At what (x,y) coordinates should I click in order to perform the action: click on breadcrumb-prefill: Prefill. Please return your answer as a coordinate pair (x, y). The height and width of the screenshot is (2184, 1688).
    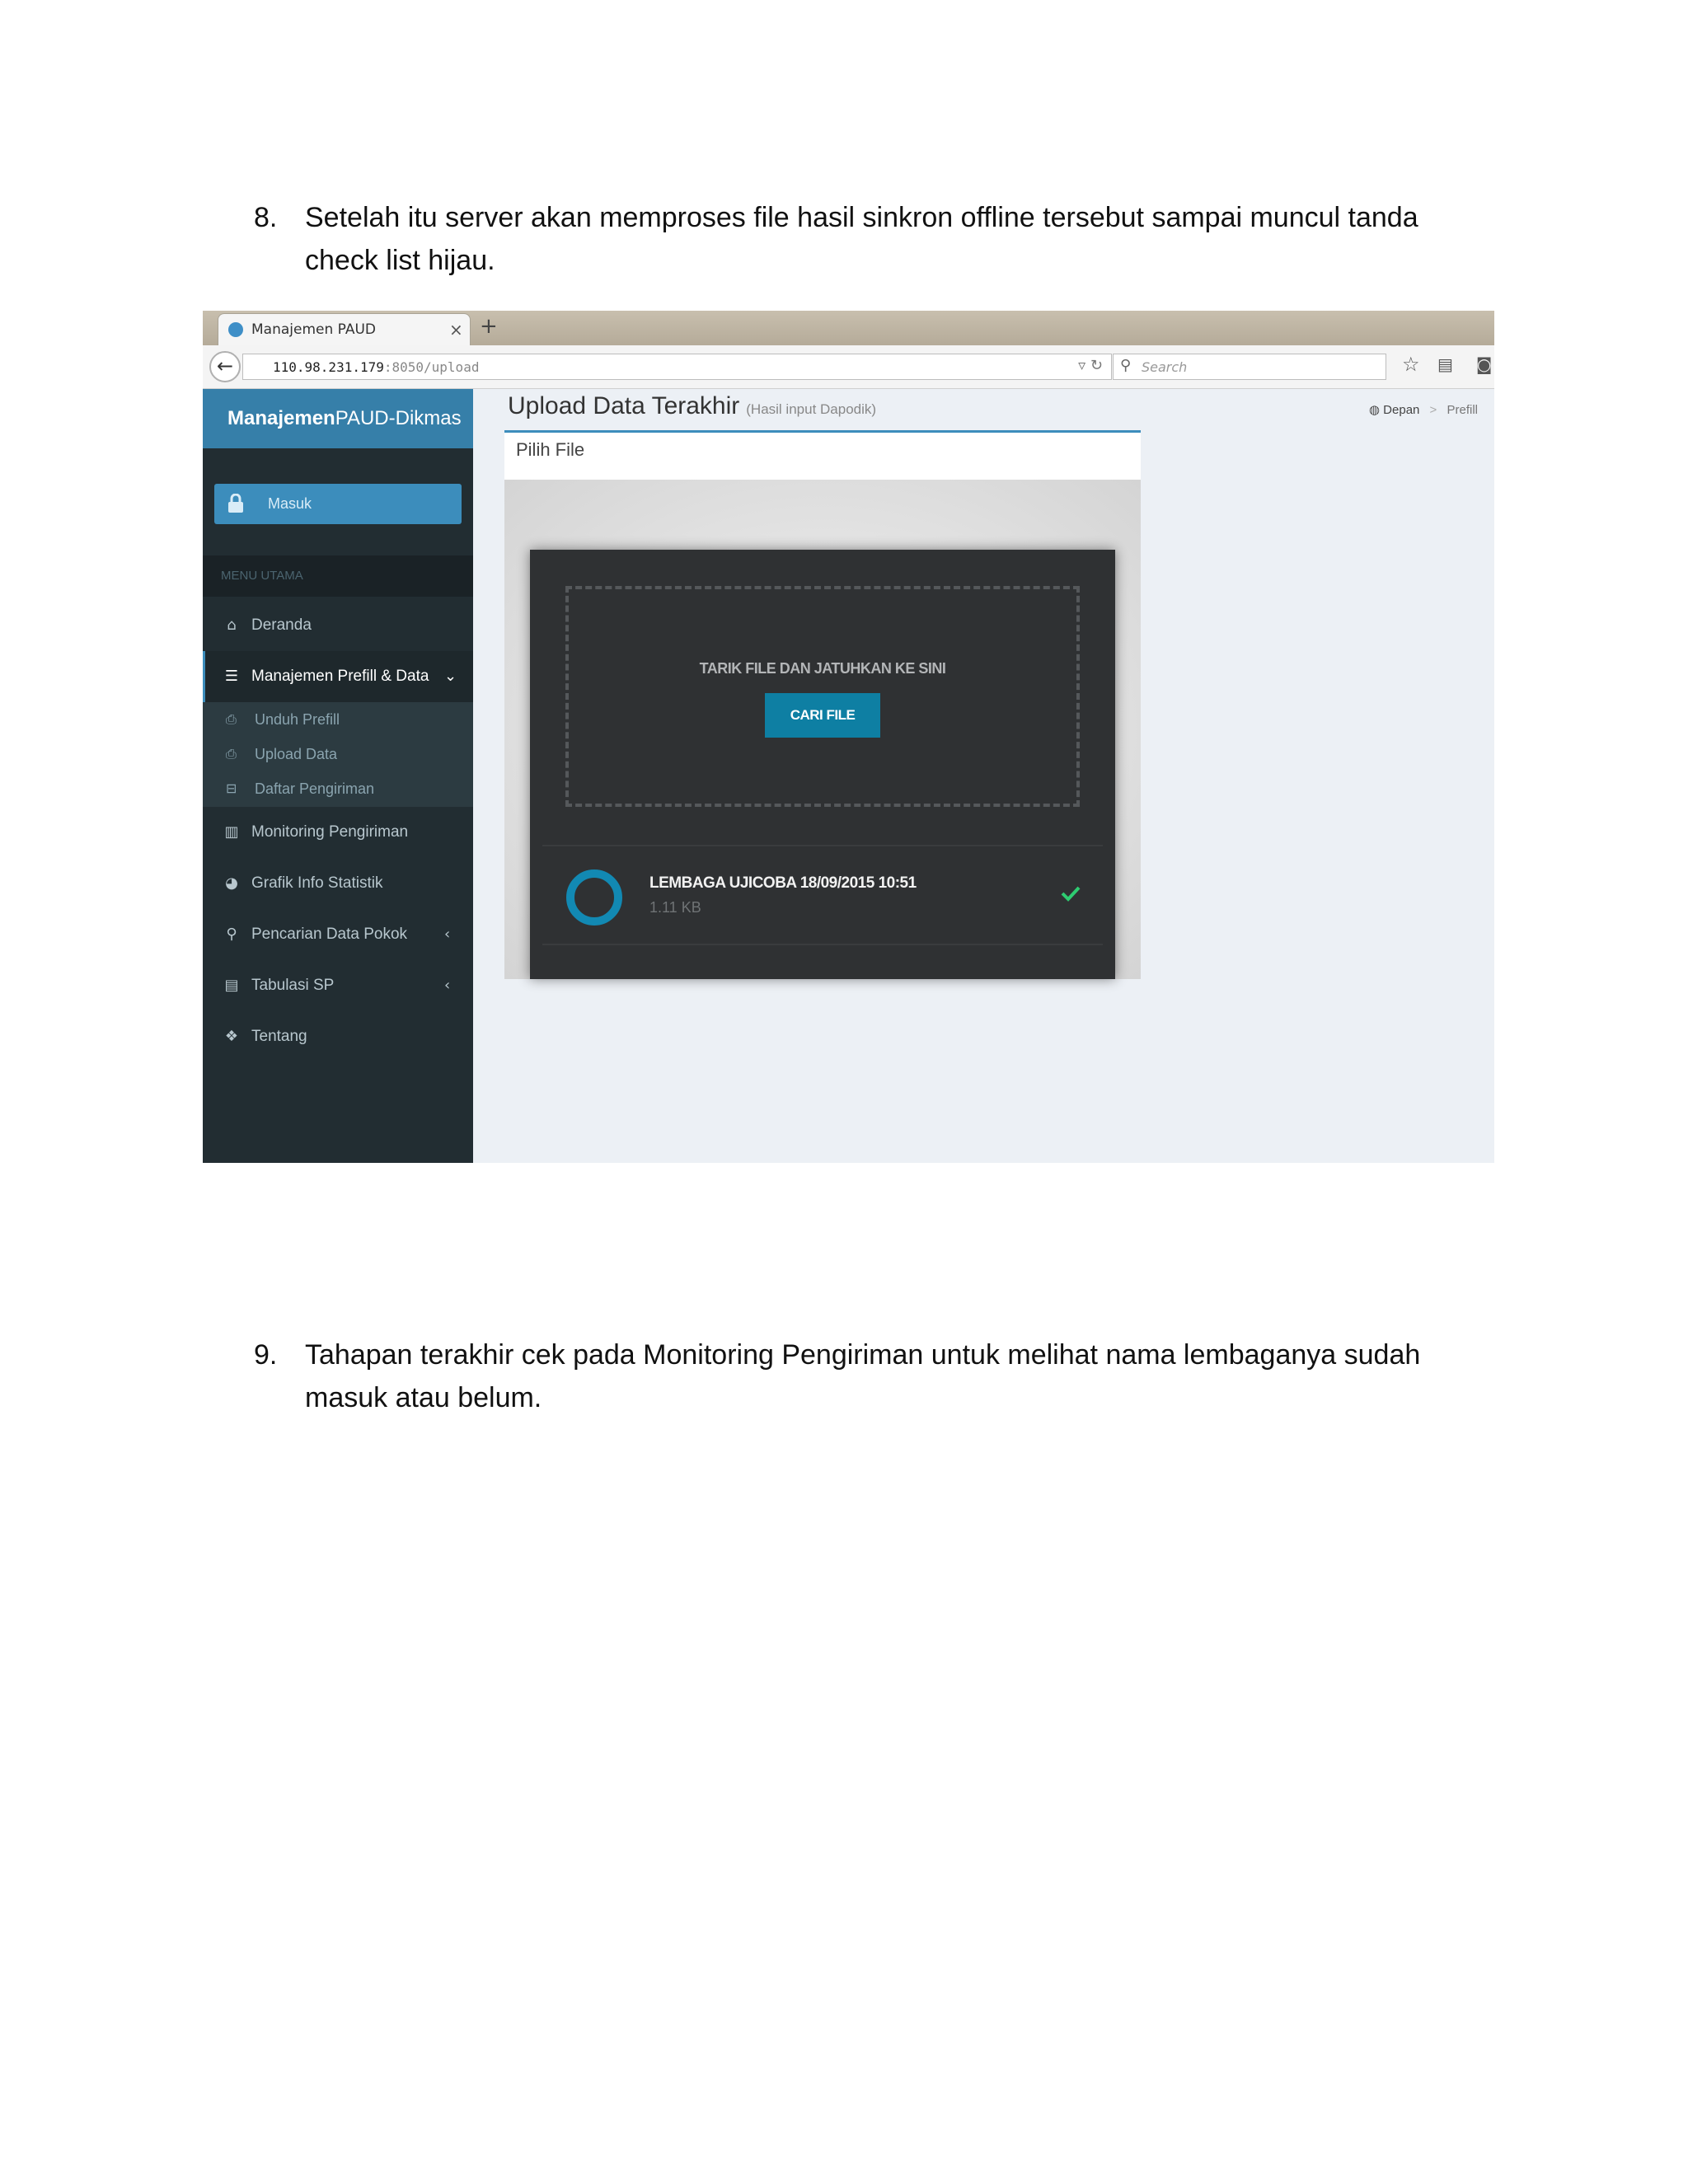
    Looking at the image, I should click on (1462, 410).